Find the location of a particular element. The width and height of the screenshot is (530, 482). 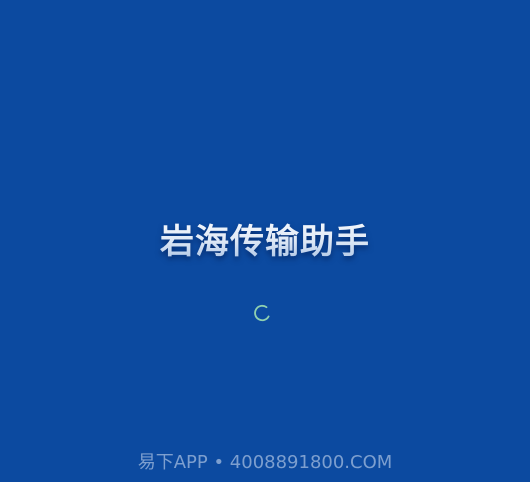

loading-spinner-arc is located at coordinates (262, 313).